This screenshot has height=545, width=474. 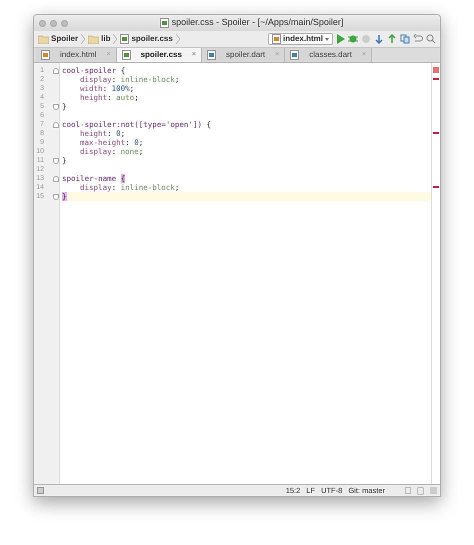 What do you see at coordinates (379, 39) in the screenshot?
I see `vcs-update-icon` at bounding box center [379, 39].